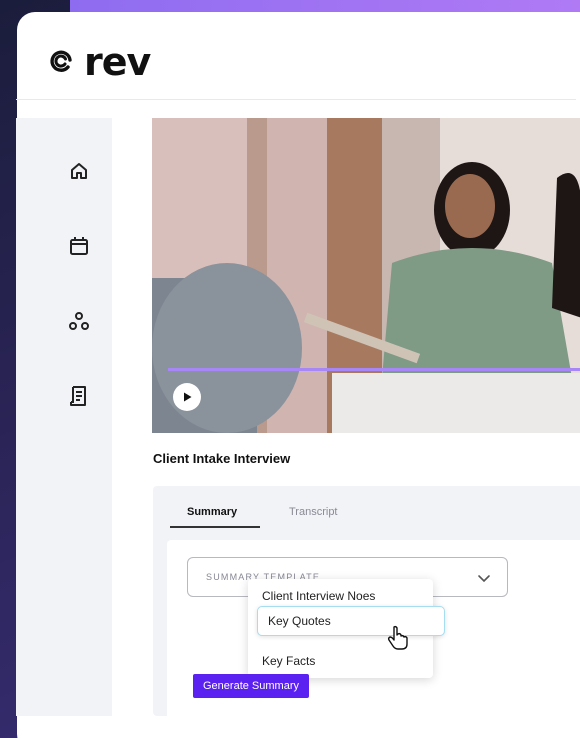 This screenshot has width=580, height=738. What do you see at coordinates (117, 62) in the screenshot?
I see `brand-name: rev` at bounding box center [117, 62].